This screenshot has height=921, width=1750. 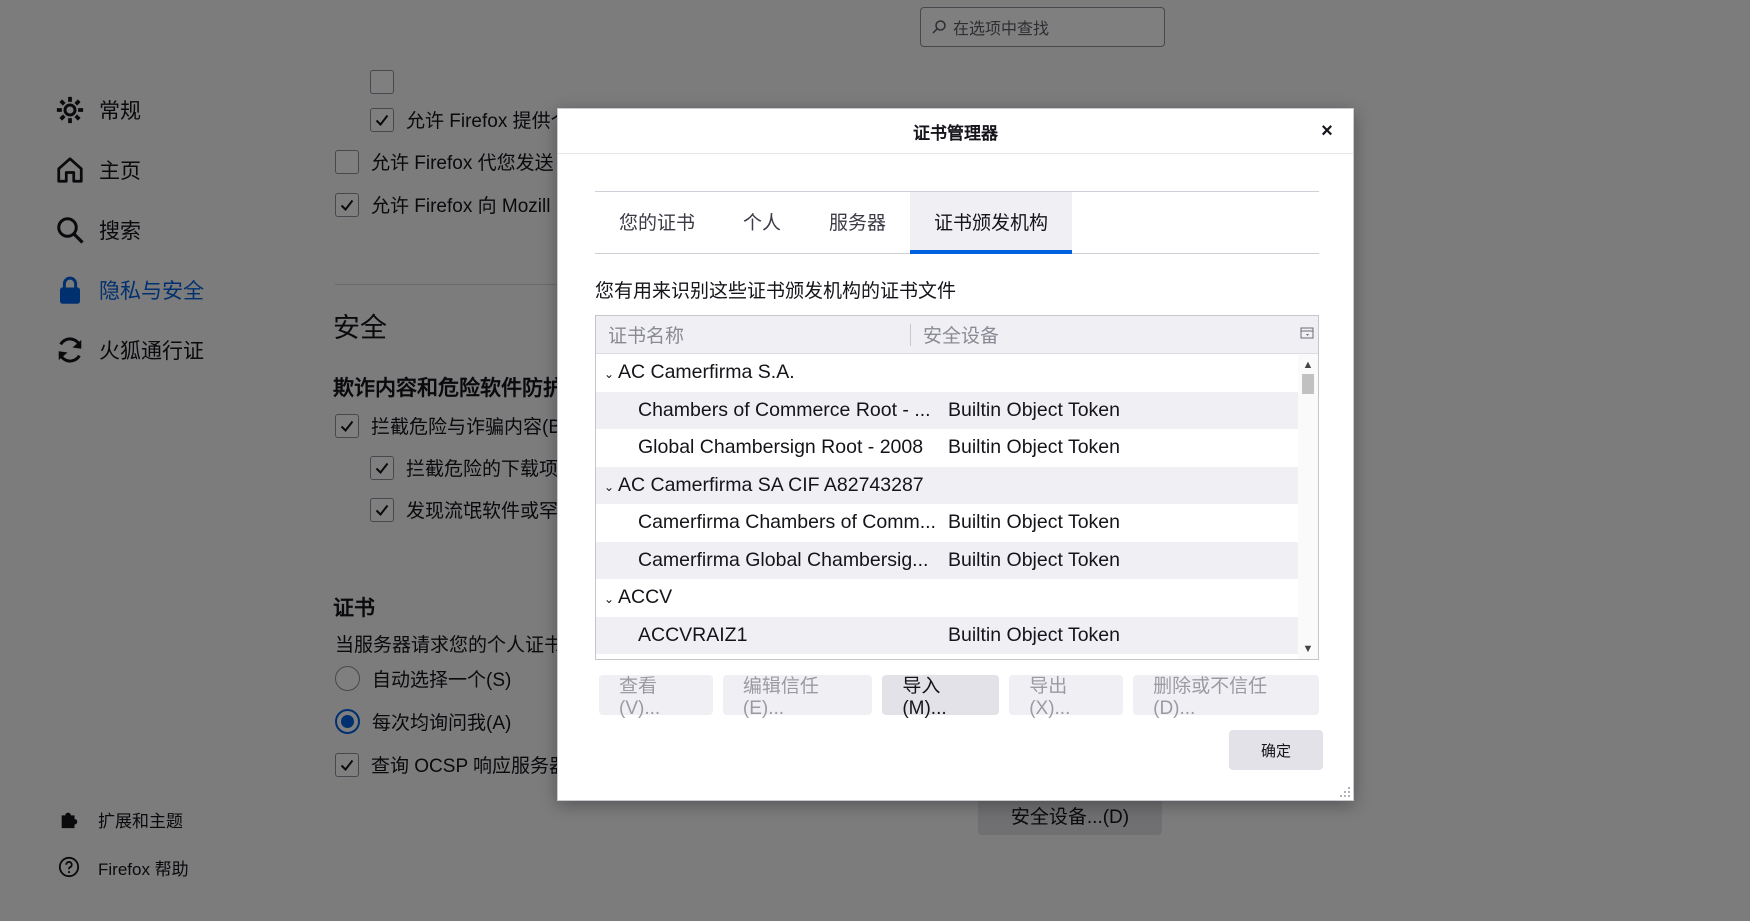 I want to click on tab-people: 个人, so click(x=762, y=223).